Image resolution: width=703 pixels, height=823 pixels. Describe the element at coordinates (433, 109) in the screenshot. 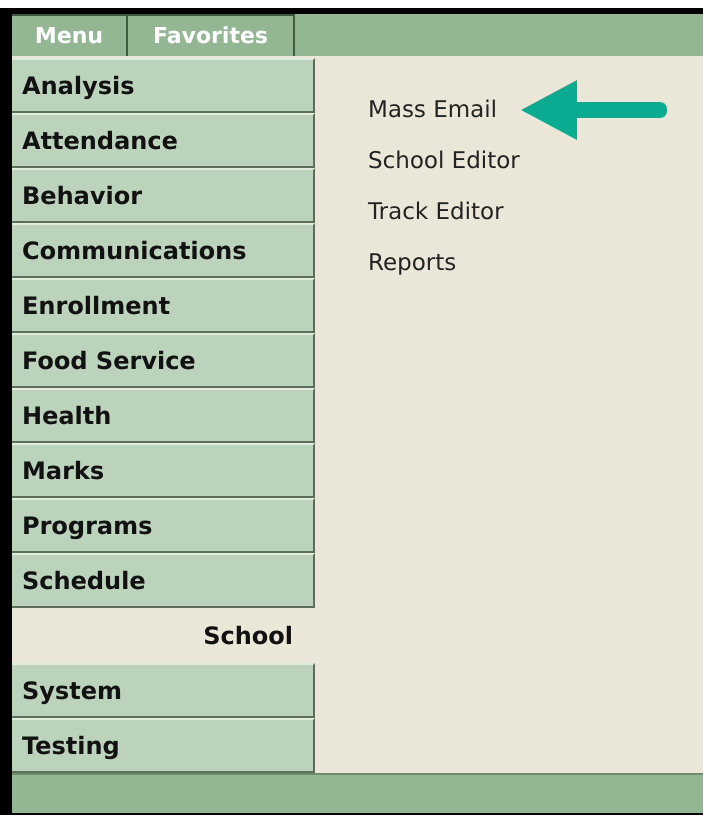

I see `menu-link: Mass Email` at that location.